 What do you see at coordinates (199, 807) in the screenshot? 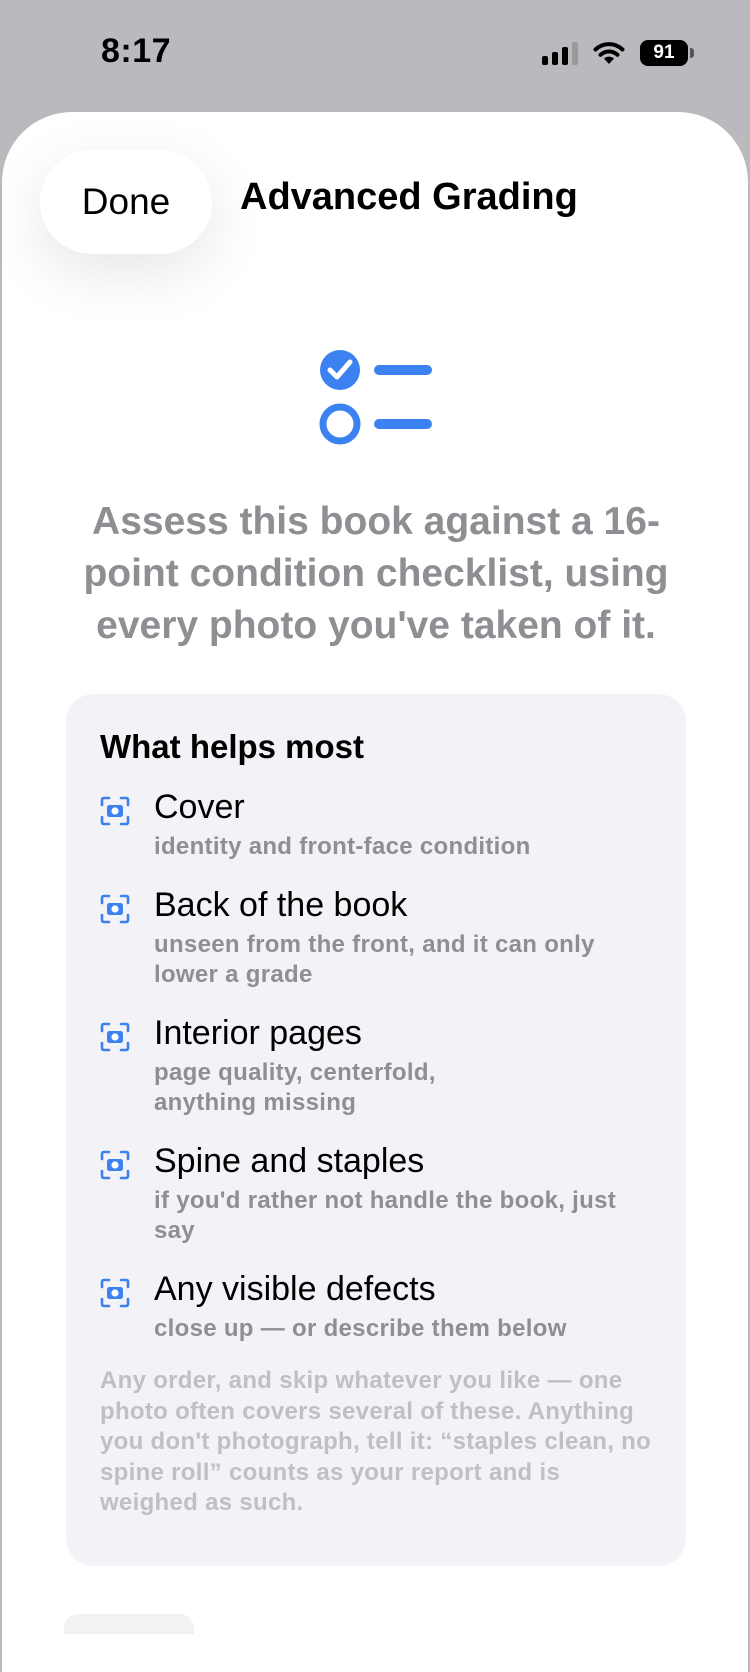
I see `tip-title: Cover` at bounding box center [199, 807].